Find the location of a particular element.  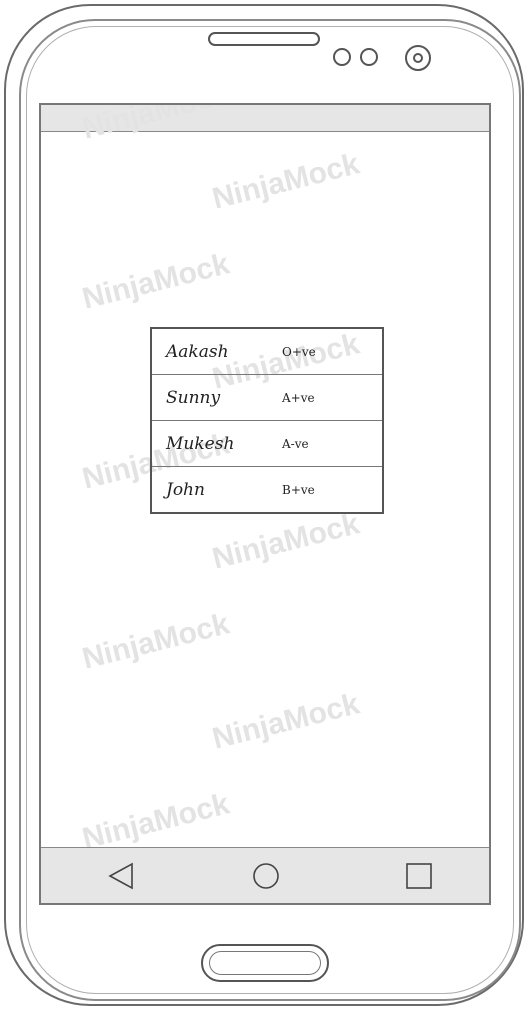

navigation-bar is located at coordinates (265, 875).